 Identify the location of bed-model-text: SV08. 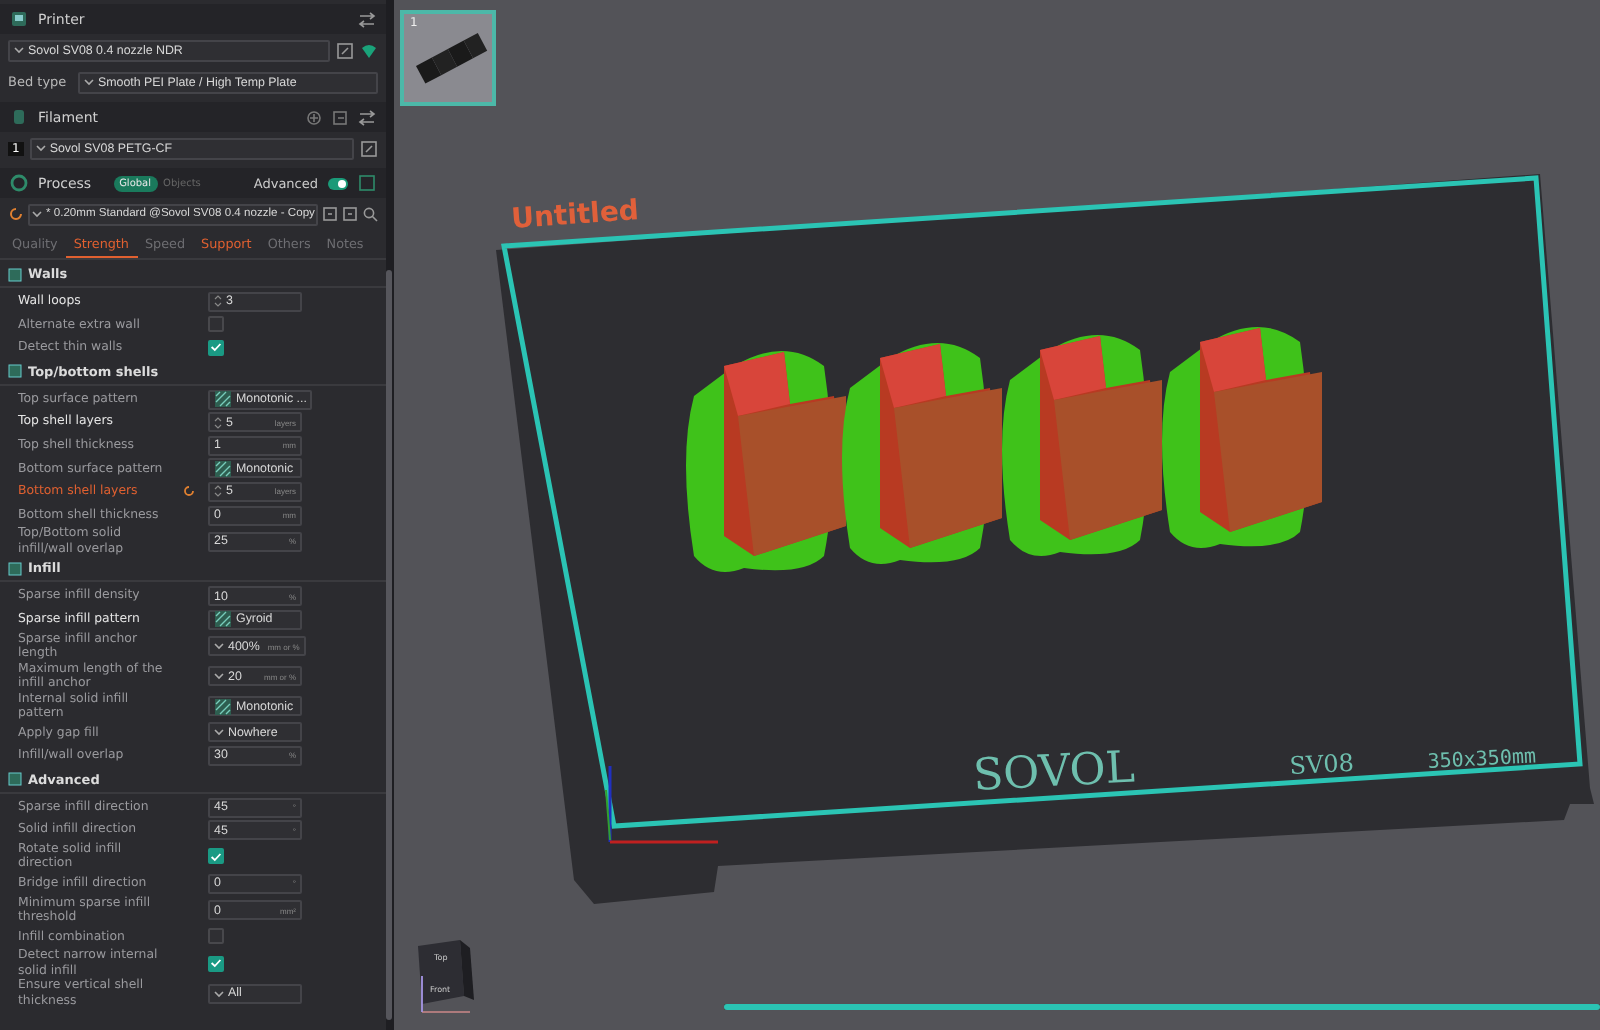
(1321, 764).